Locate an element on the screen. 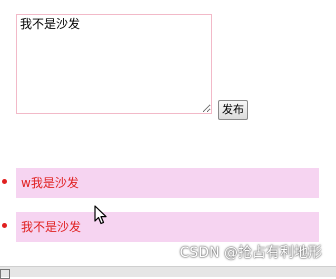 This screenshot has height=279, width=336. devtools-bar is located at coordinates (168, 272).